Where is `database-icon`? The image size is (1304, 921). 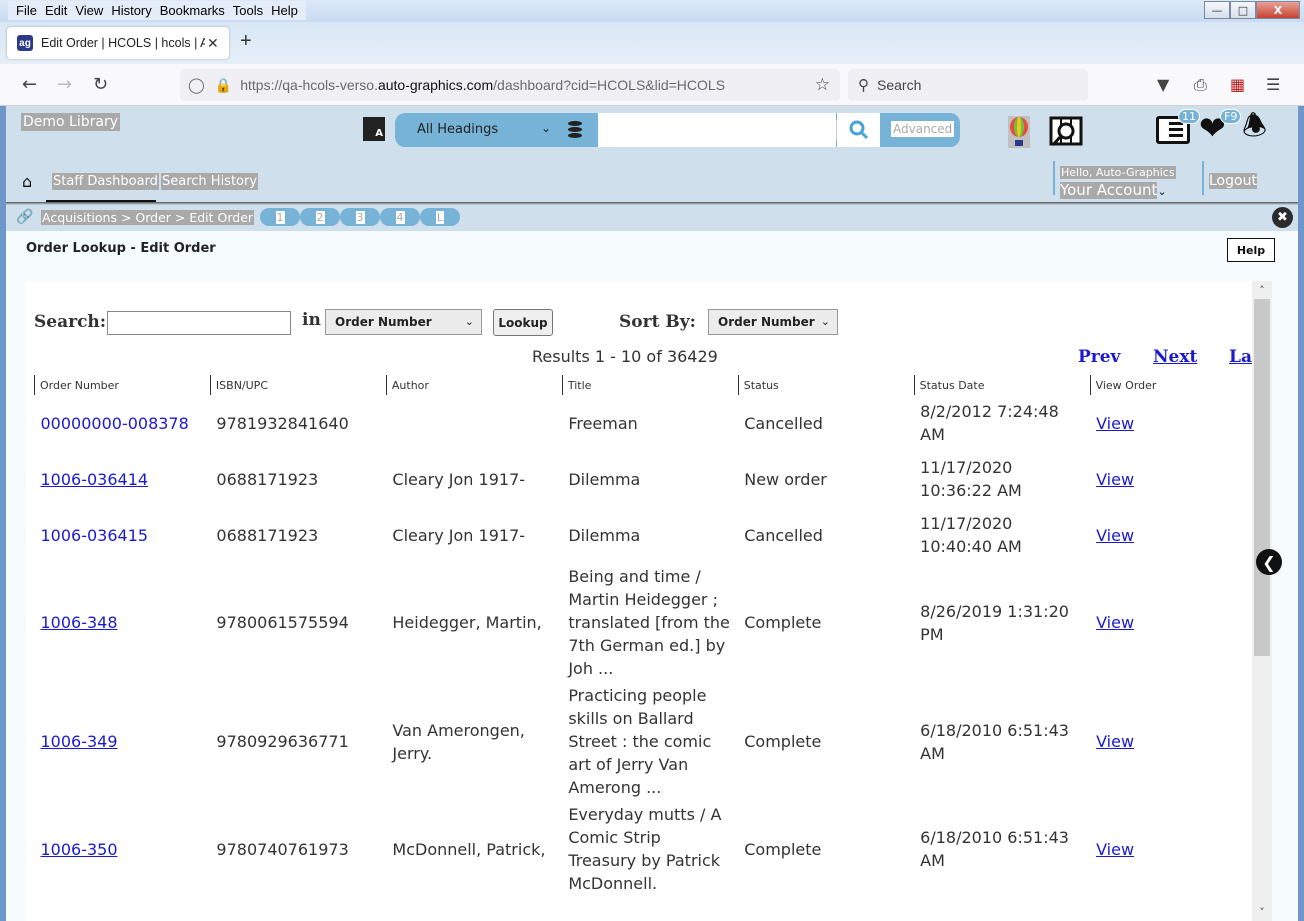 database-icon is located at coordinates (575, 130).